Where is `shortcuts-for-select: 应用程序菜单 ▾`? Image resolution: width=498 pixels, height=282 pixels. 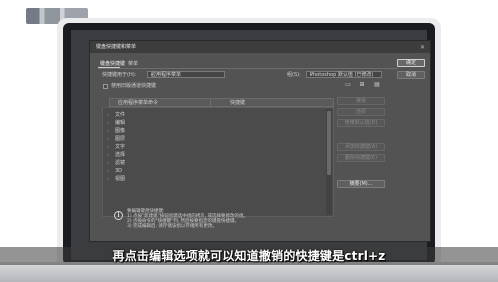 shortcuts-for-select: 应用程序菜单 ▾ is located at coordinates (186, 74).